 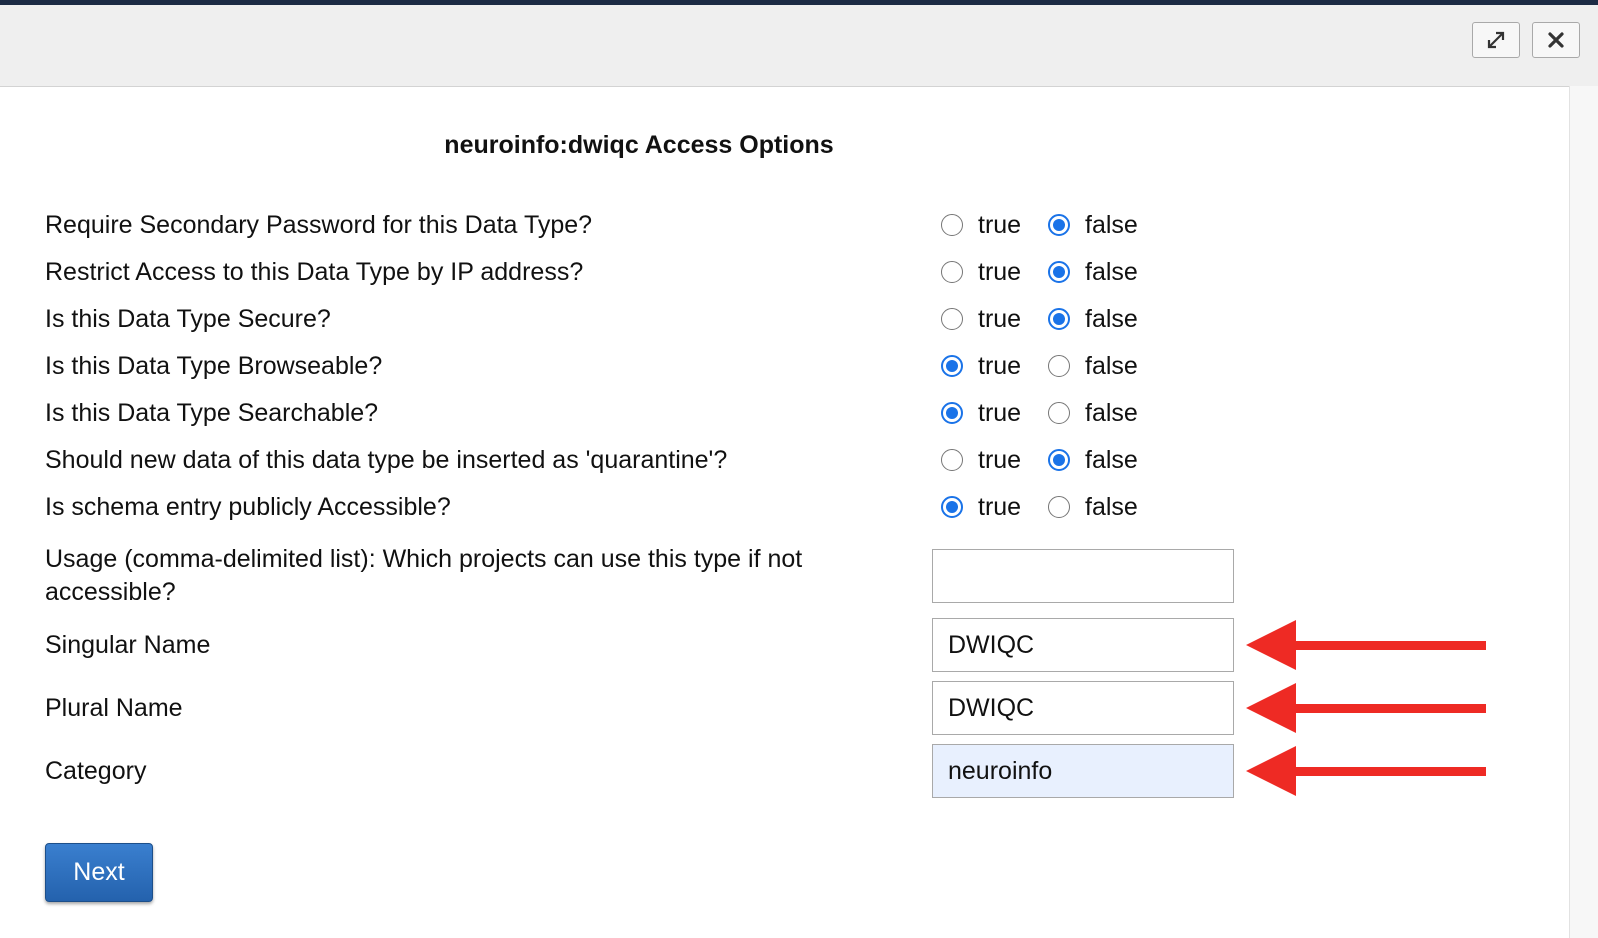 What do you see at coordinates (639, 145) in the screenshot?
I see `form-title: neuroinfo:dwiqc Access Options` at bounding box center [639, 145].